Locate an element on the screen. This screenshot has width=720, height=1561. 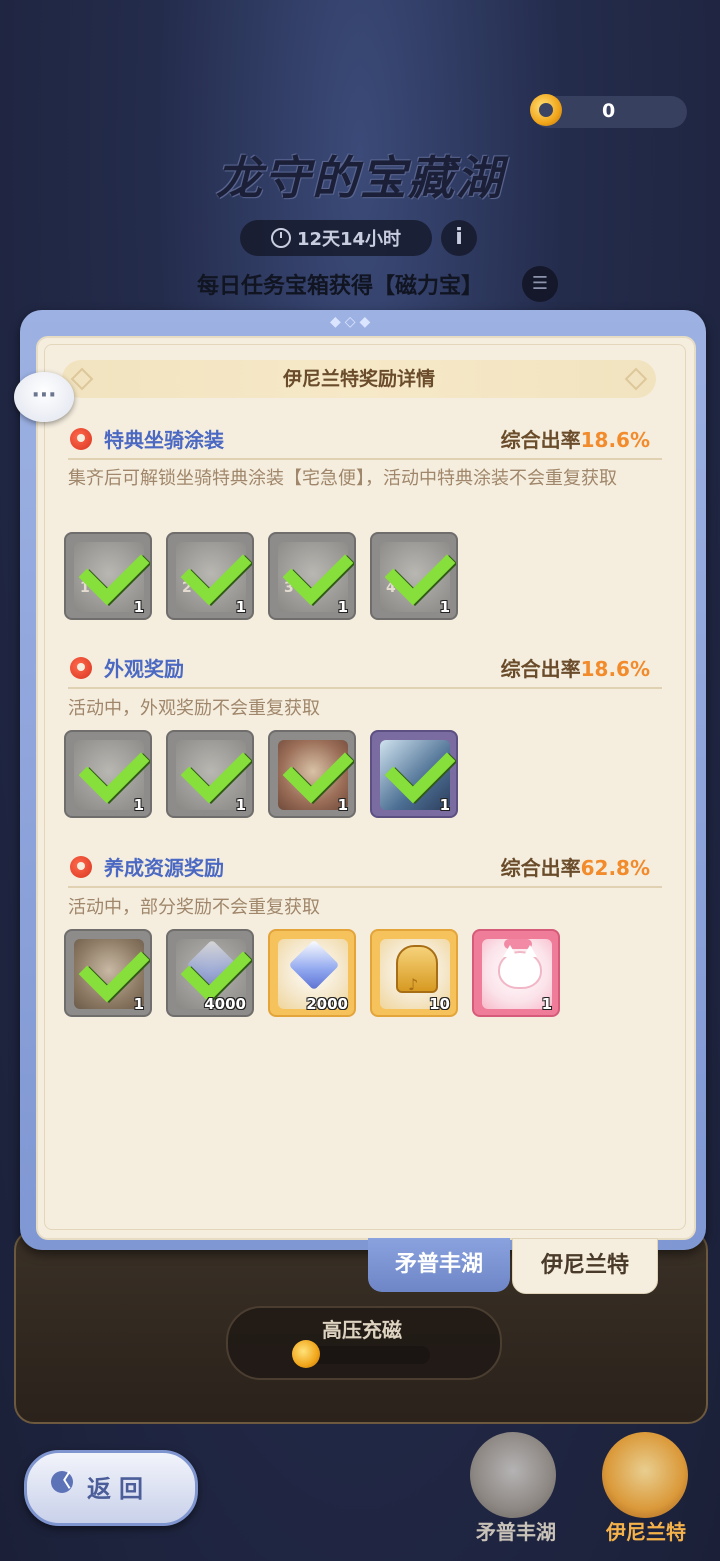
panel-header-title: 伊尼兰特奖励详情 is located at coordinates (358, 379).